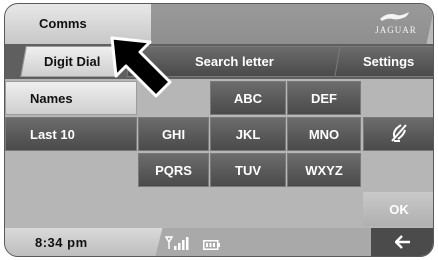 The width and height of the screenshot is (438, 260). I want to click on jaguar-leaper-icon, so click(396, 18).